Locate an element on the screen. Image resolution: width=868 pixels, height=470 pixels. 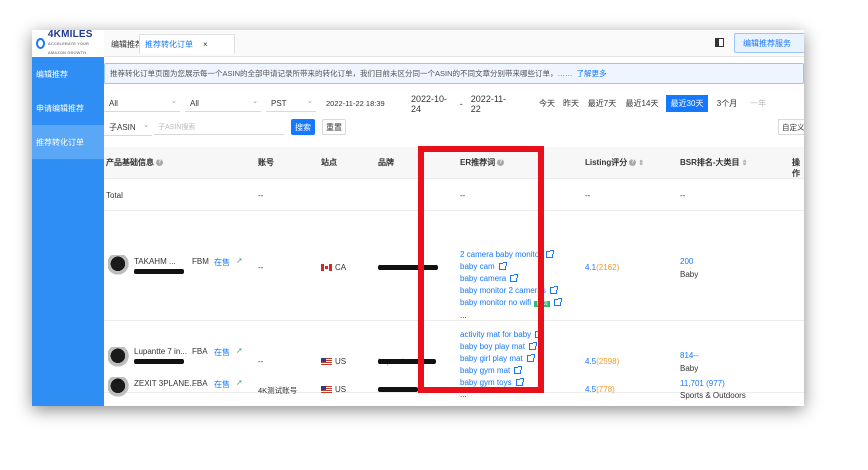
range-30-days: 最近30天 is located at coordinates (687, 103).